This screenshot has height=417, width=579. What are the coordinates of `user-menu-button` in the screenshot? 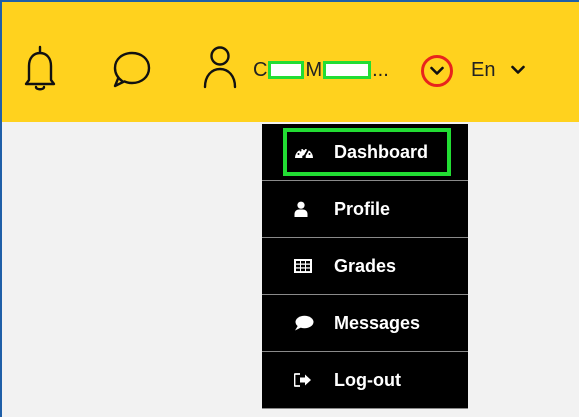 It's located at (220, 67).